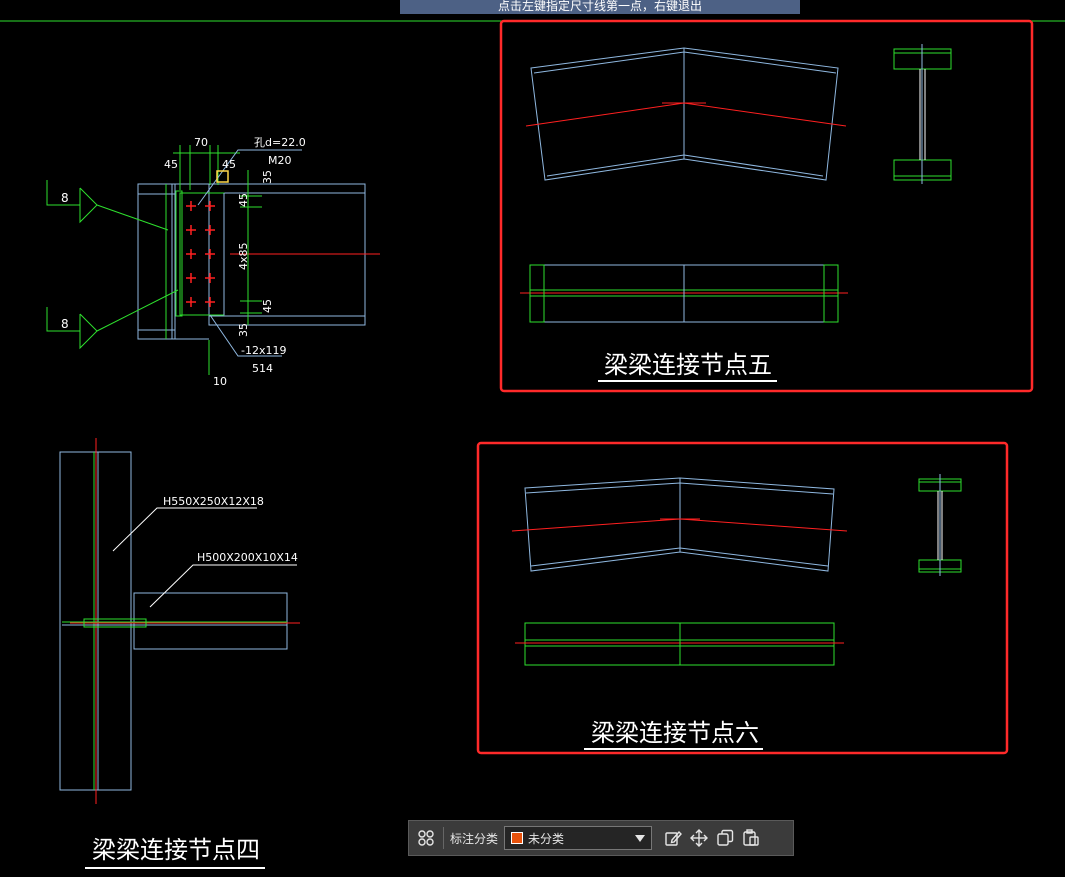  Describe the element at coordinates (940, 525) in the screenshot. I see `node6-section` at that location.